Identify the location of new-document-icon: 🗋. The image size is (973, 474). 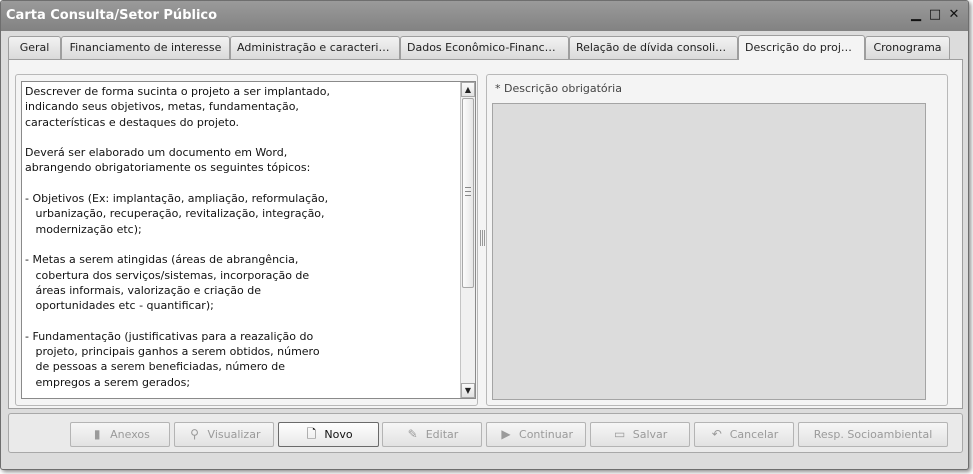
(311, 434).